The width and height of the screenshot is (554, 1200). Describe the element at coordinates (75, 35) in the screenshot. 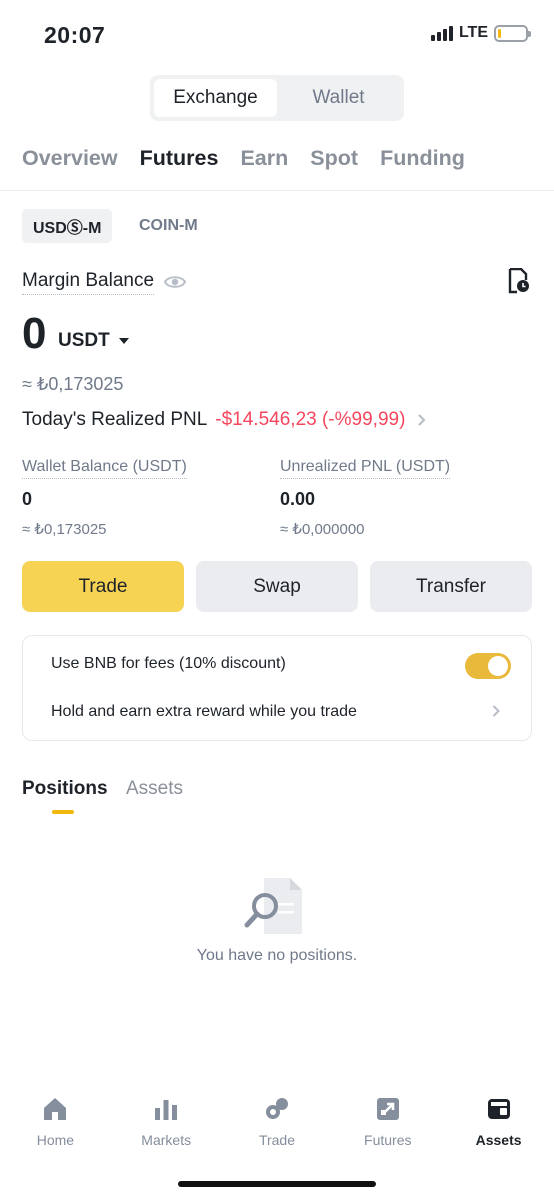

I see `status-time: 20:07` at that location.